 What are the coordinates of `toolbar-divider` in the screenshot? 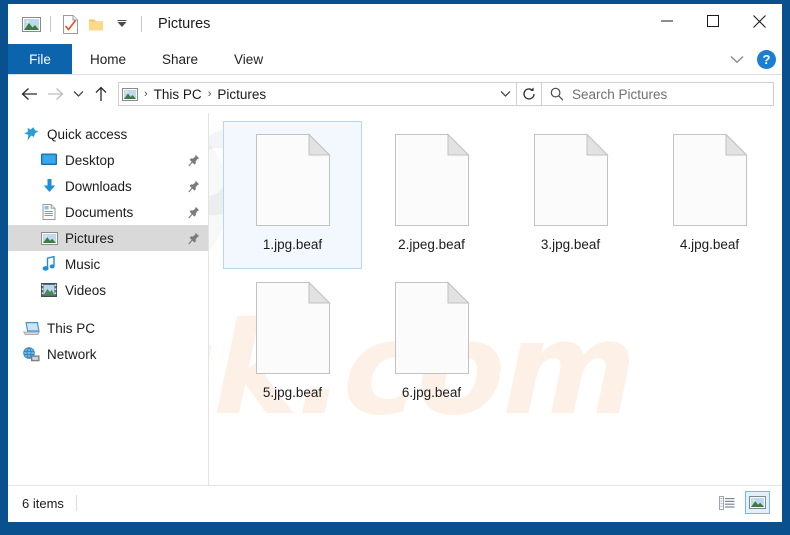 It's located at (50, 24).